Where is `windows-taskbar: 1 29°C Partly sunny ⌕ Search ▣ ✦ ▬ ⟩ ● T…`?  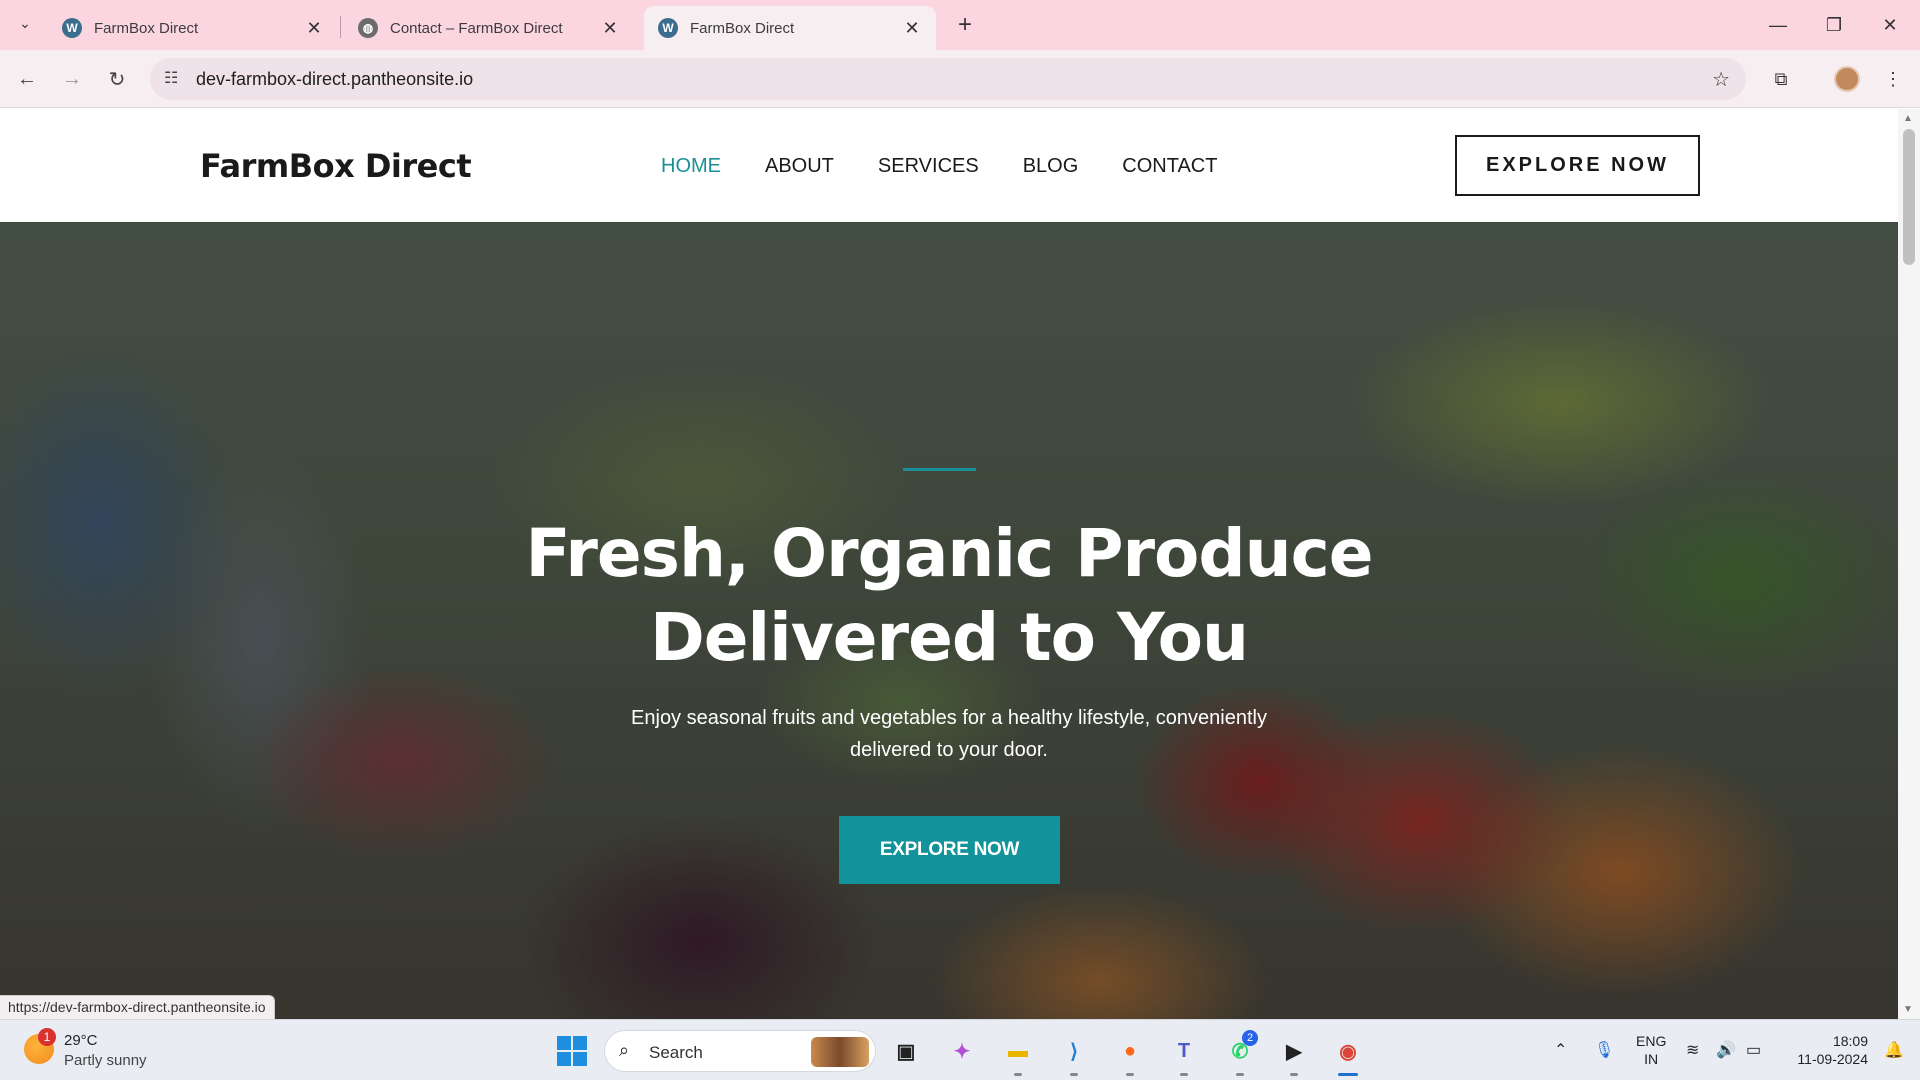
windows-taskbar: 1 29°C Partly sunny ⌕ Search ▣ ✦ ▬ ⟩ ● T… is located at coordinates (960, 1049).